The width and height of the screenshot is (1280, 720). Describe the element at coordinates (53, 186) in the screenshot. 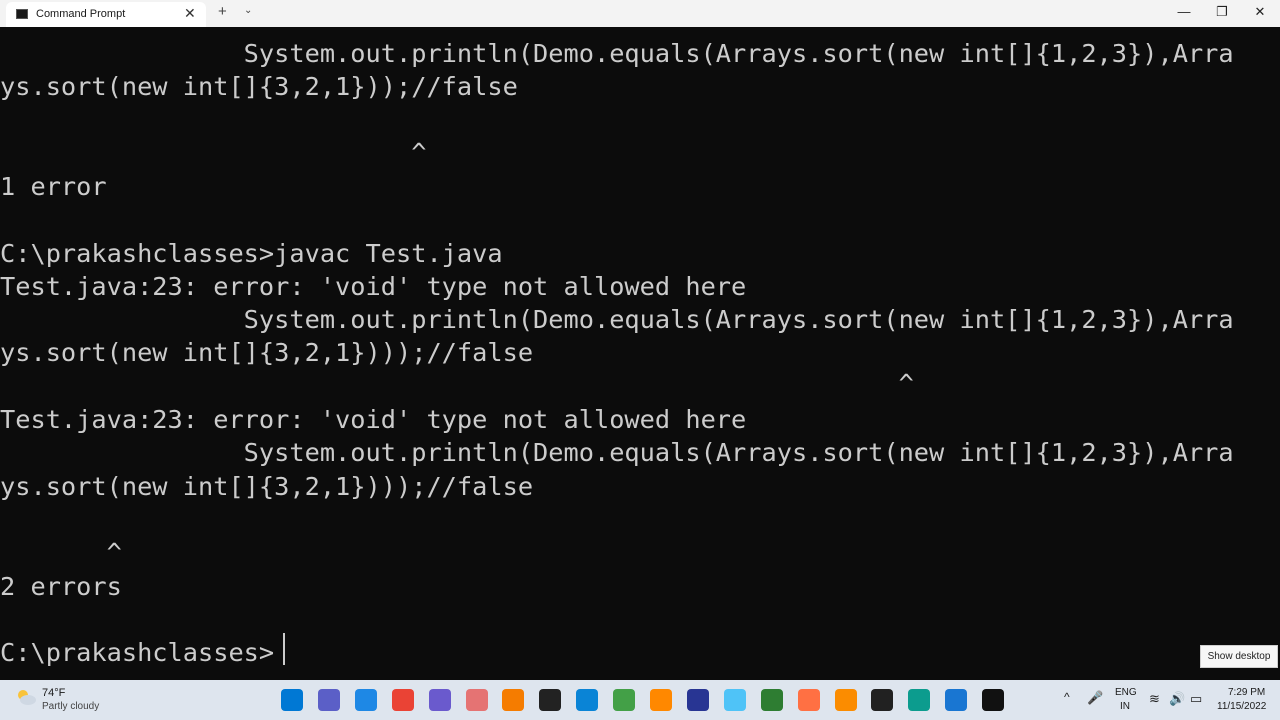

I see `terminal-line: 1 error` at that location.